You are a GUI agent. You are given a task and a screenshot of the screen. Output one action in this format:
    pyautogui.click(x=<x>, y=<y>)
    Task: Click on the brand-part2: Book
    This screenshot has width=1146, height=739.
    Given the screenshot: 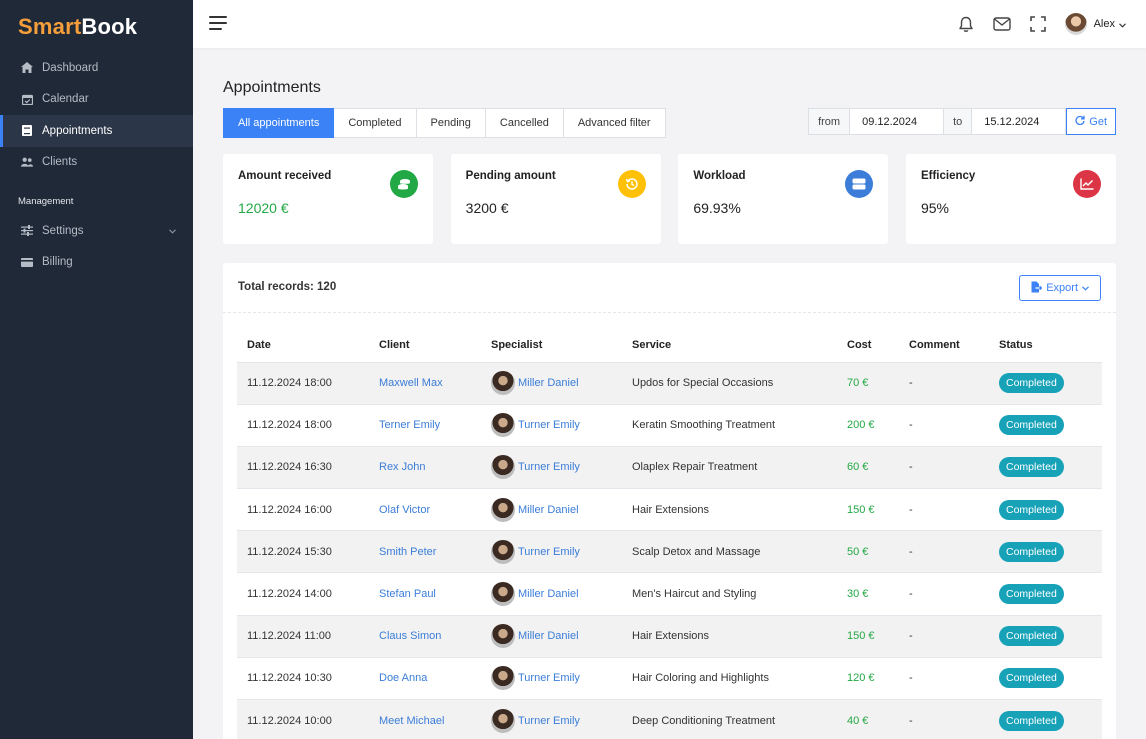 What is the action you would take?
    pyautogui.click(x=109, y=26)
    